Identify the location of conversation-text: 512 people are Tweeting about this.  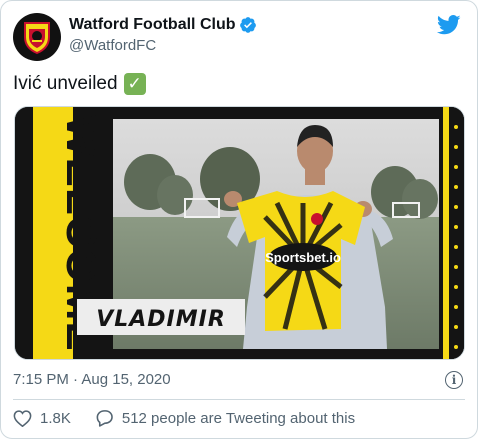
(238, 418).